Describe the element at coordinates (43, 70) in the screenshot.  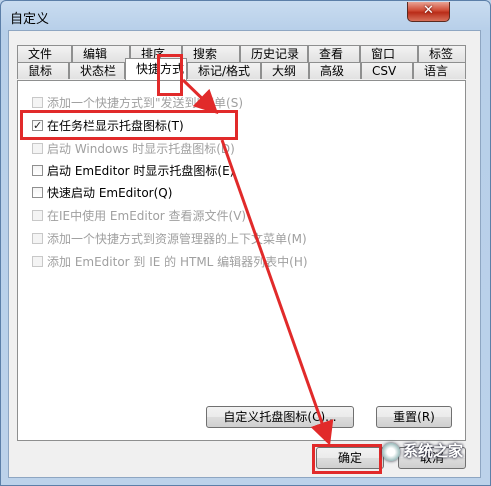
I see `tab-mouse: 鼠标` at that location.